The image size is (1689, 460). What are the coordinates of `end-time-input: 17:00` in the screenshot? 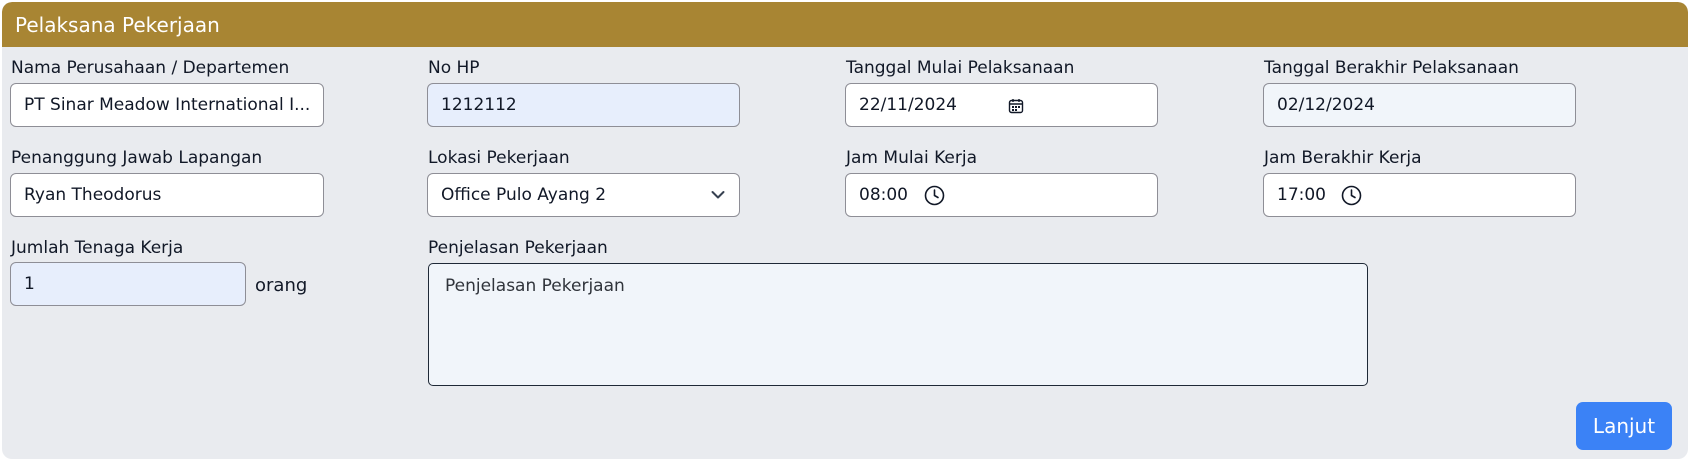 It's located at (1419, 195).